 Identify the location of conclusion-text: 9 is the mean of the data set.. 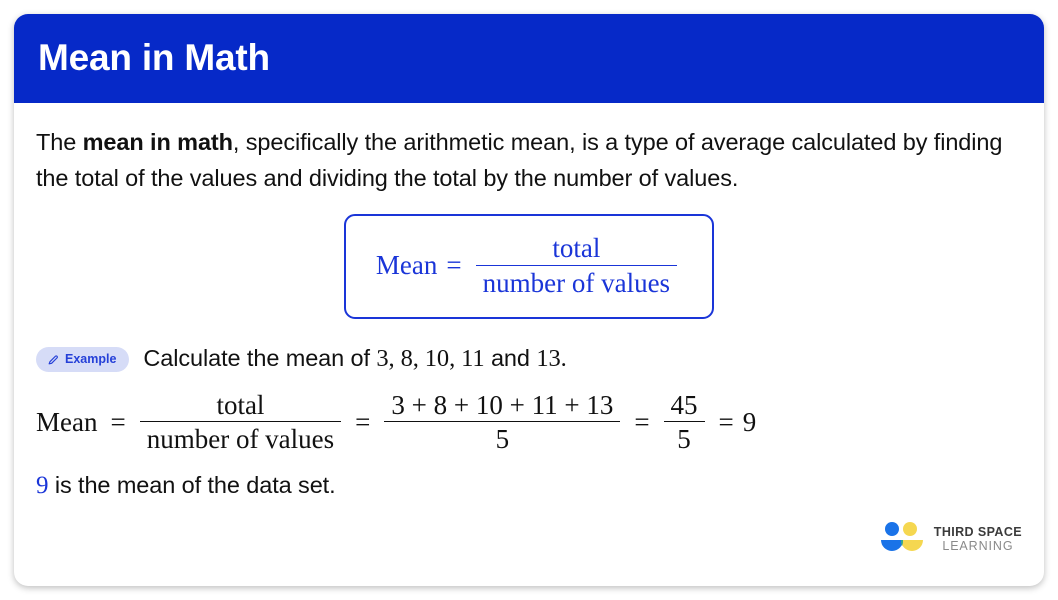
(529, 486).